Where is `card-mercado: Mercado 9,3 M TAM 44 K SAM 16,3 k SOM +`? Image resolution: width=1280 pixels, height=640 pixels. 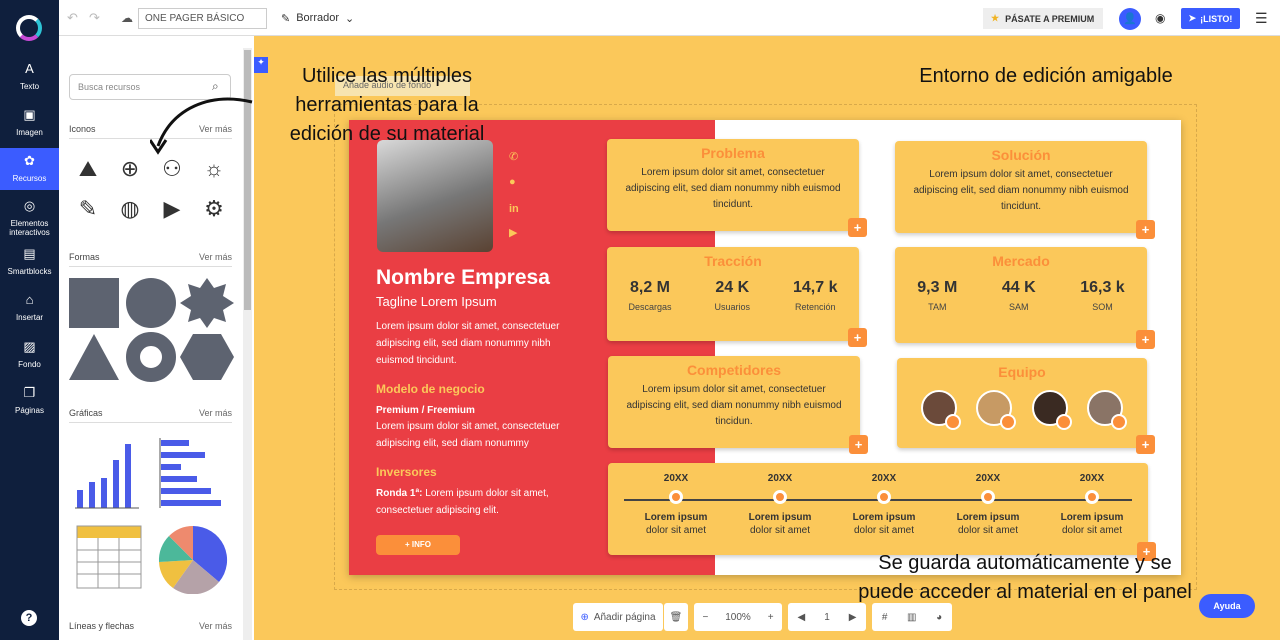
card-mercado: Mercado 9,3 M TAM 44 K SAM 16,3 k SOM + is located at coordinates (1025, 298).